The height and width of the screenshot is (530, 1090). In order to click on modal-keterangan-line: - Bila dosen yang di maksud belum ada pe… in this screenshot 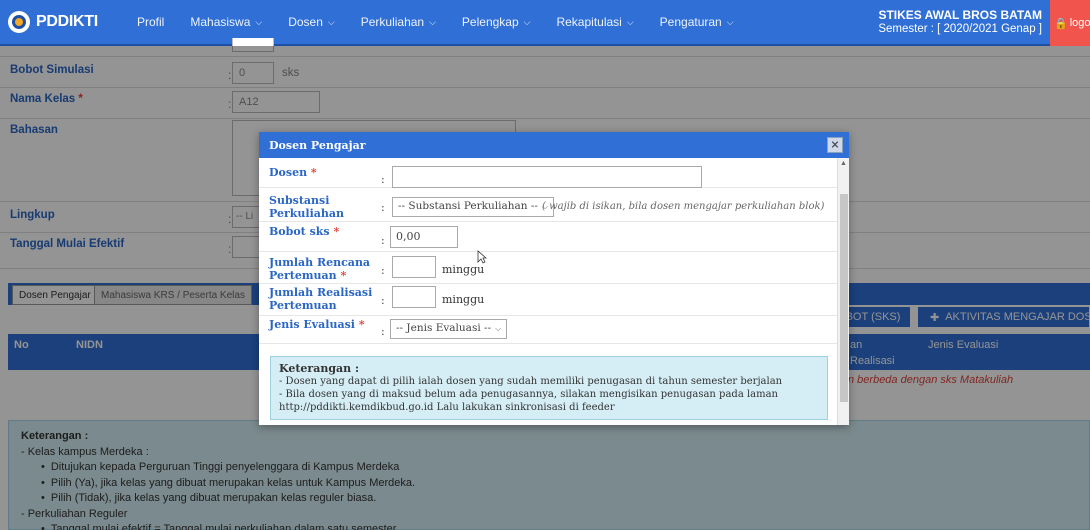, I will do `click(528, 394)`.